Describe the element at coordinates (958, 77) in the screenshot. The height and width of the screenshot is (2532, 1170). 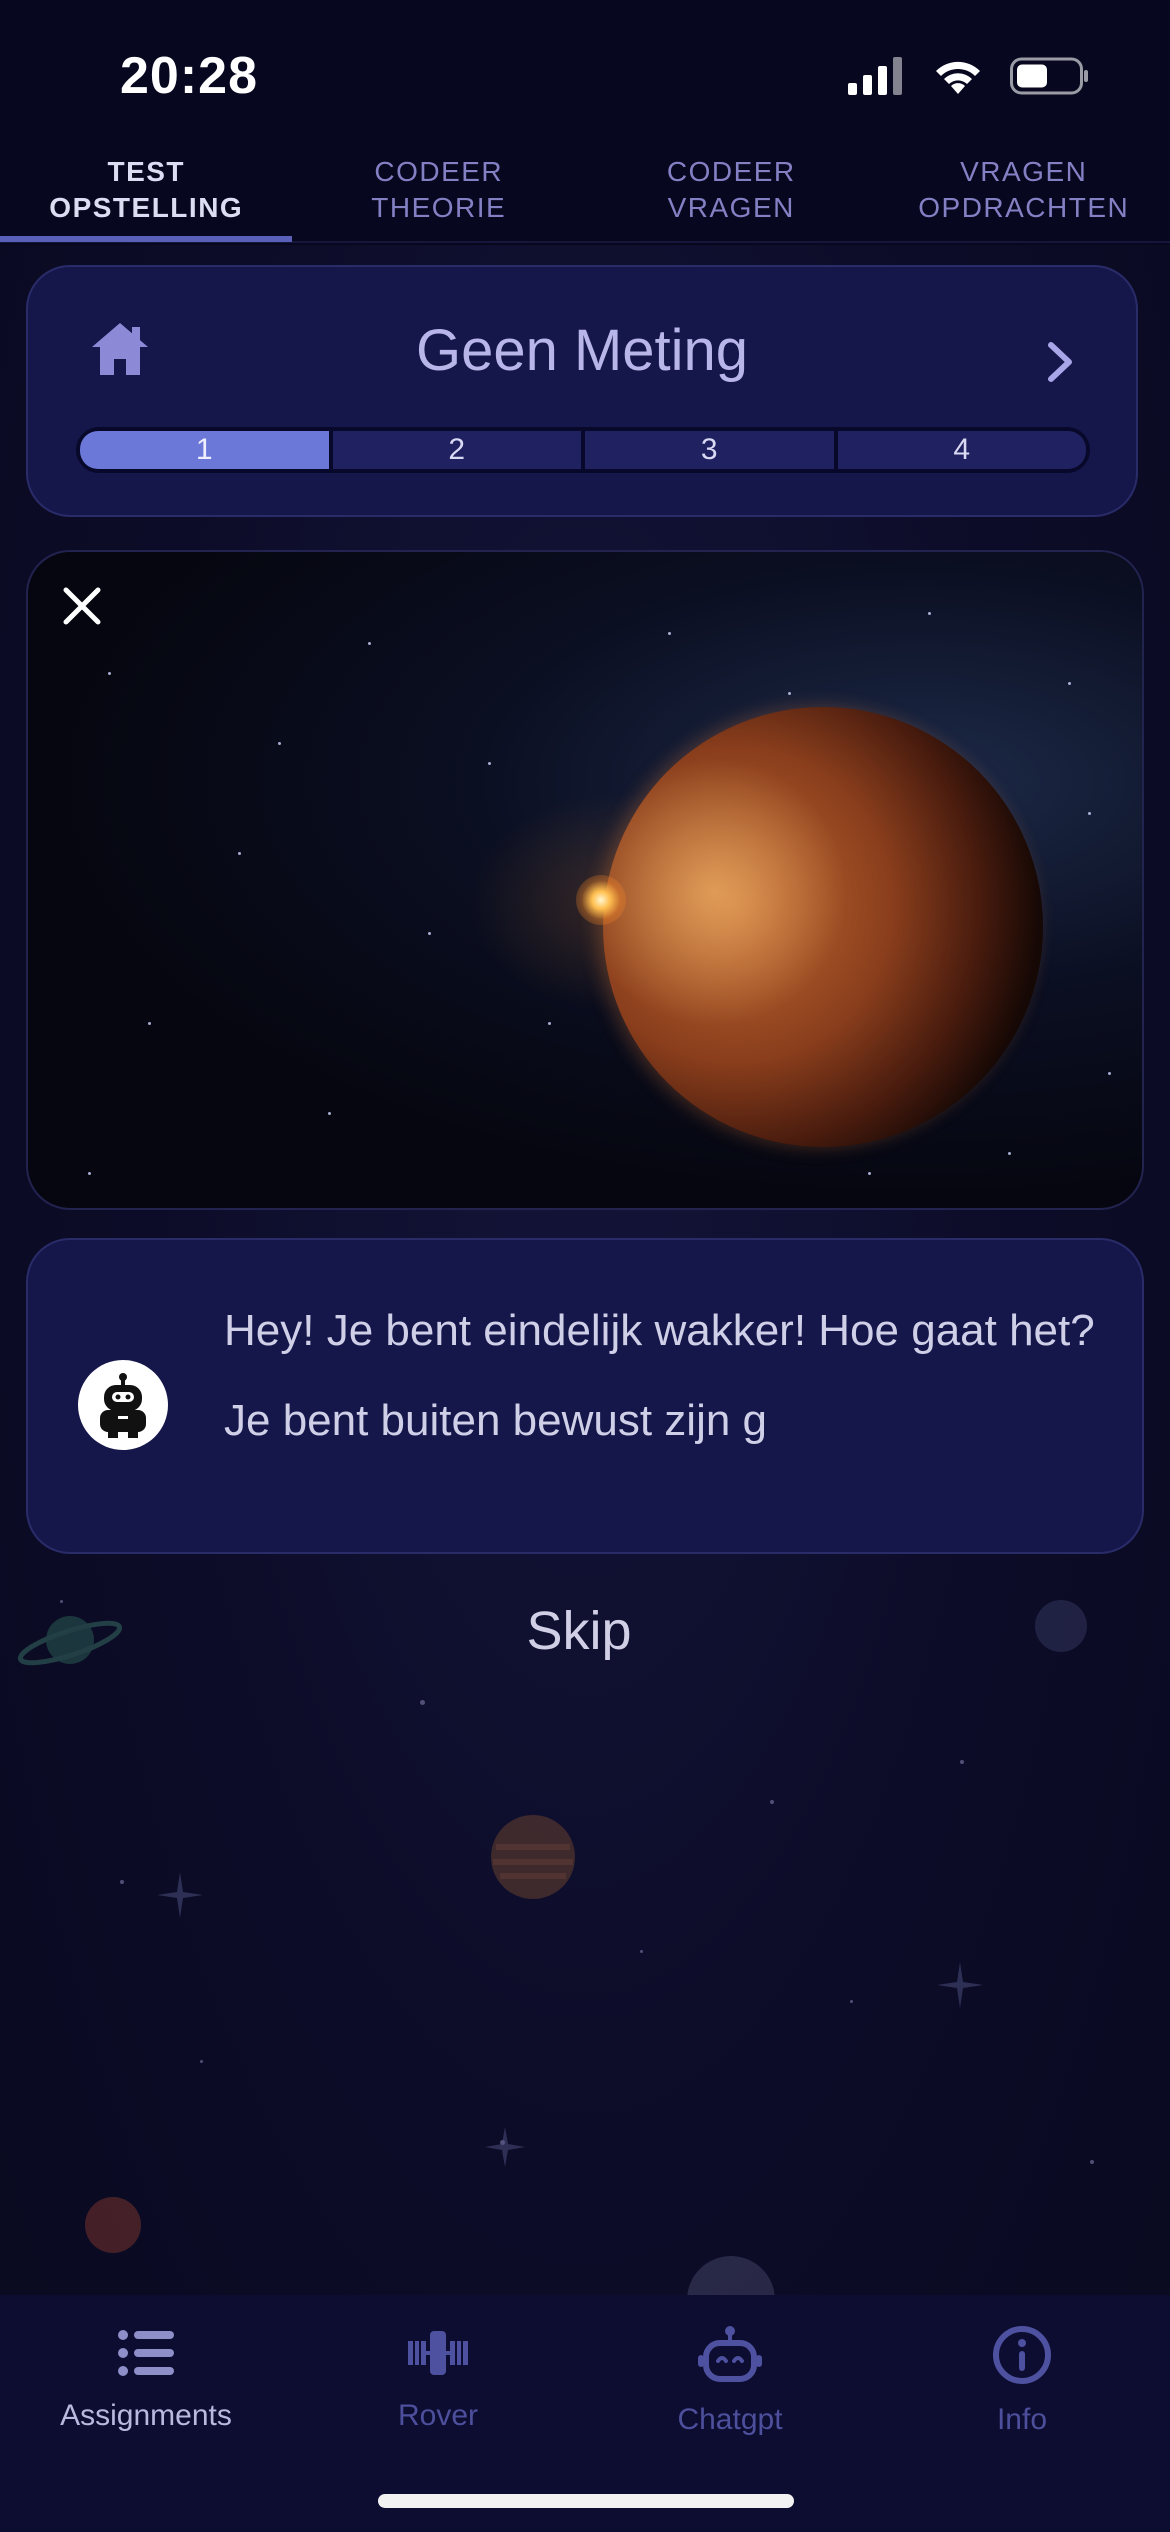
I see `wifi-icon` at that location.